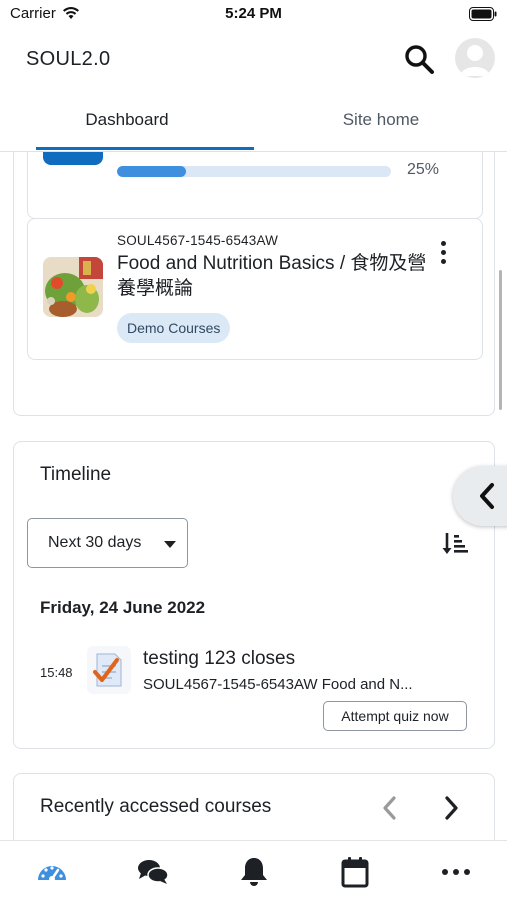 The width and height of the screenshot is (507, 900). I want to click on chevron-right-icon, so click(451, 808).